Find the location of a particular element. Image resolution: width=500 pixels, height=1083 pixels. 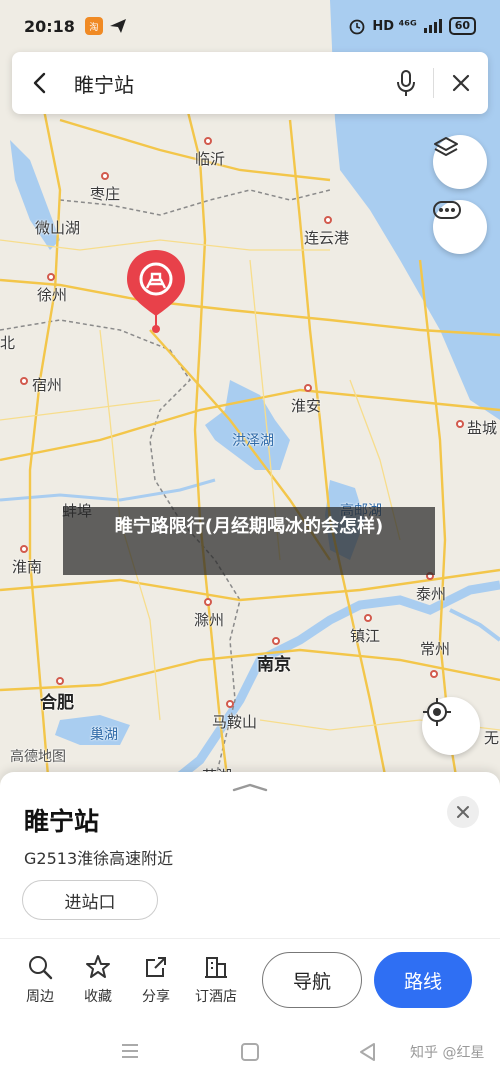

layers-button is located at coordinates (460, 162).